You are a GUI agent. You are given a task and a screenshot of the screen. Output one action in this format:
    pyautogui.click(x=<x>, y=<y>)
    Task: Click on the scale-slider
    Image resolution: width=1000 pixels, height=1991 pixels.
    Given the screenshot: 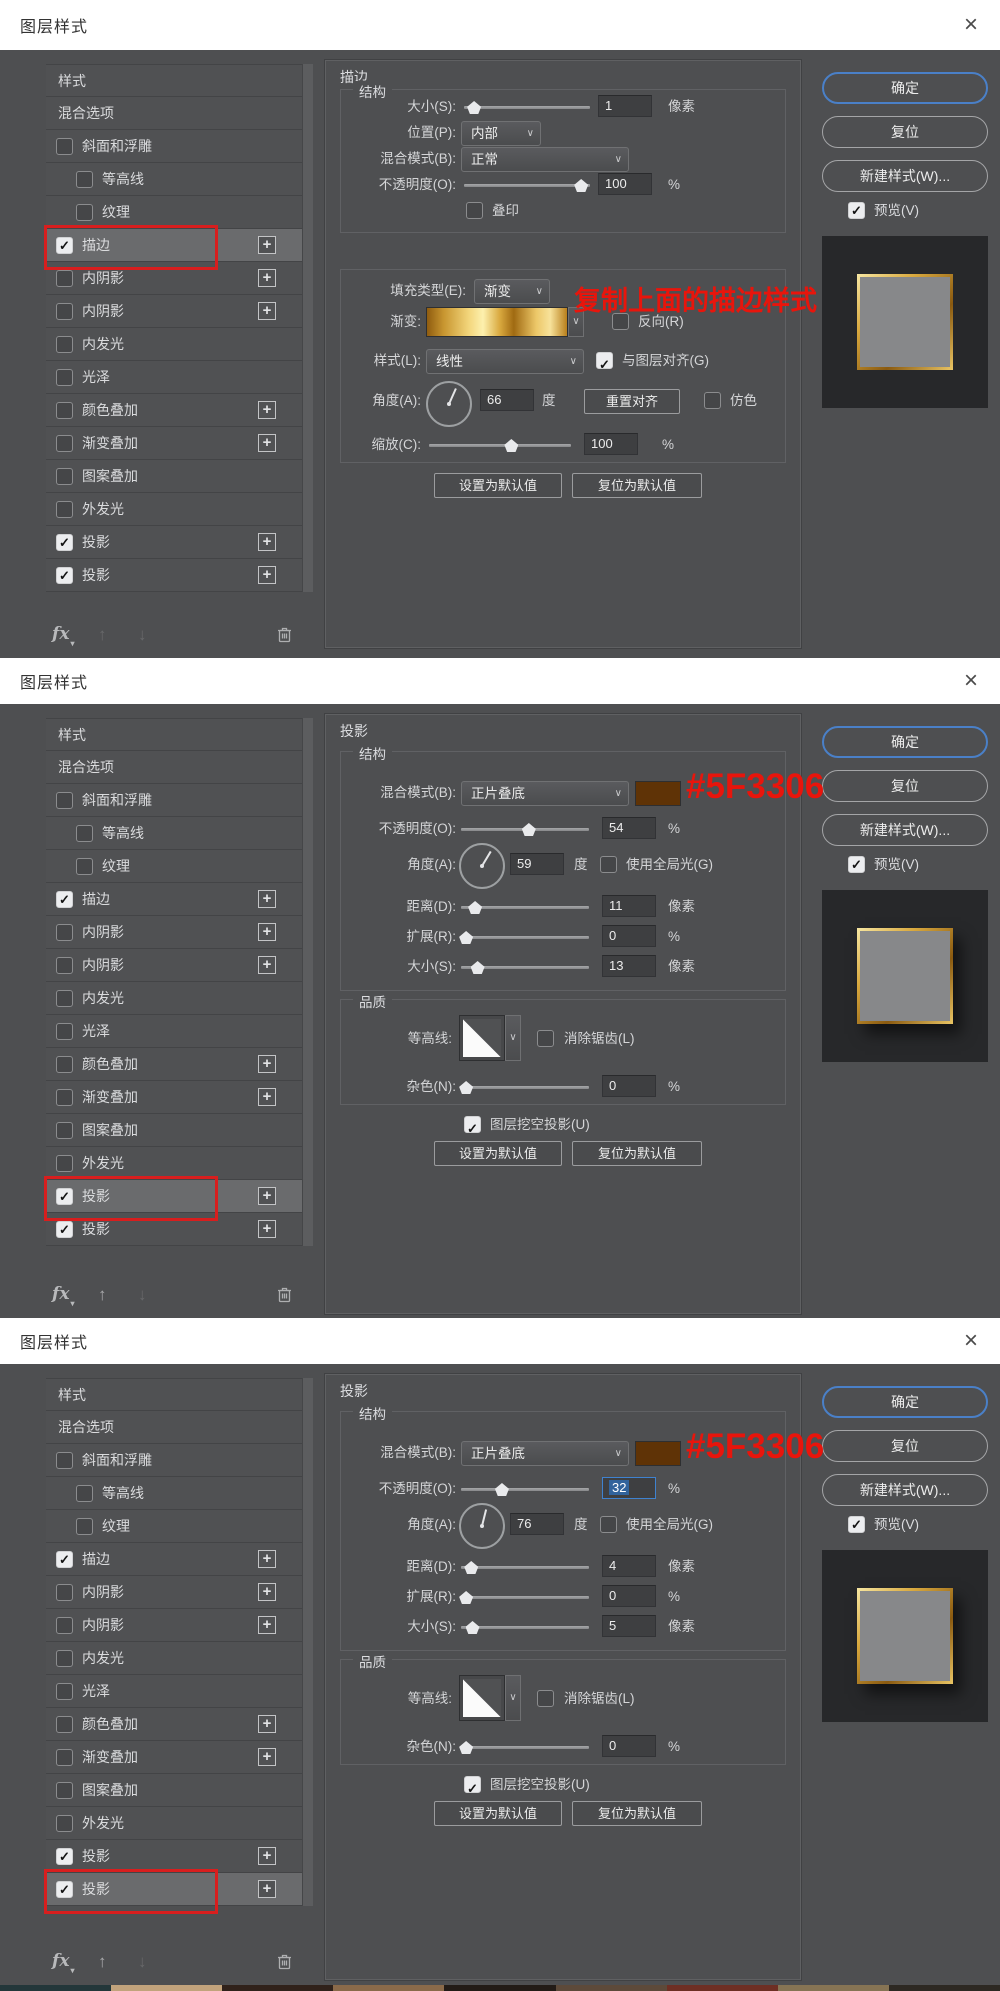 What is the action you would take?
    pyautogui.click(x=500, y=445)
    